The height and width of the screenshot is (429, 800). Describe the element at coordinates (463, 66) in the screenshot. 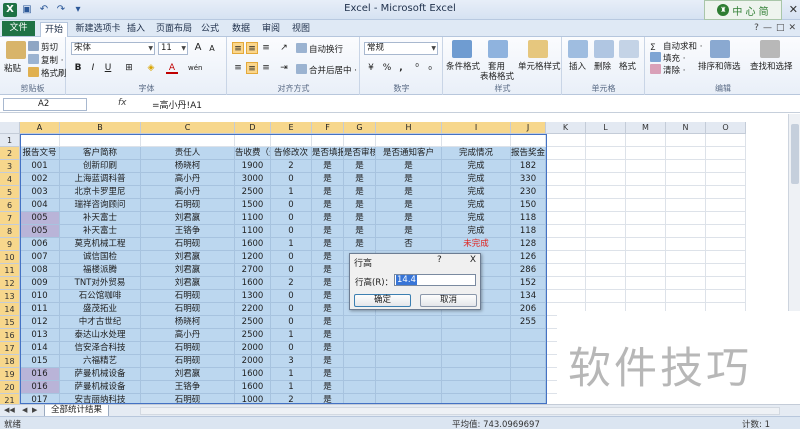

I see `conditional-format-button: 条件格式` at that location.